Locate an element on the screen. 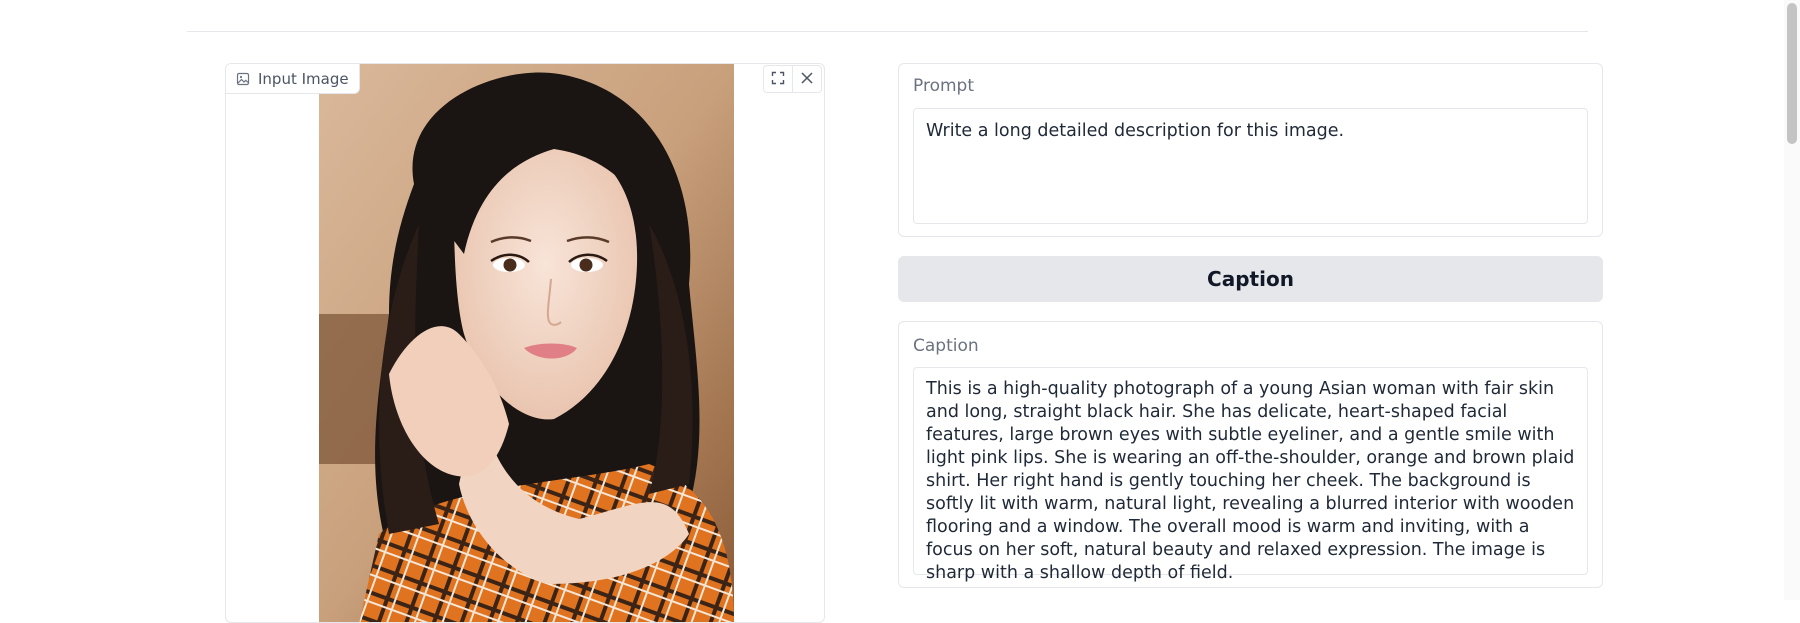 Image resolution: width=1800 pixels, height=623 pixels. input-image-label: Input Image is located at coordinates (293, 79).